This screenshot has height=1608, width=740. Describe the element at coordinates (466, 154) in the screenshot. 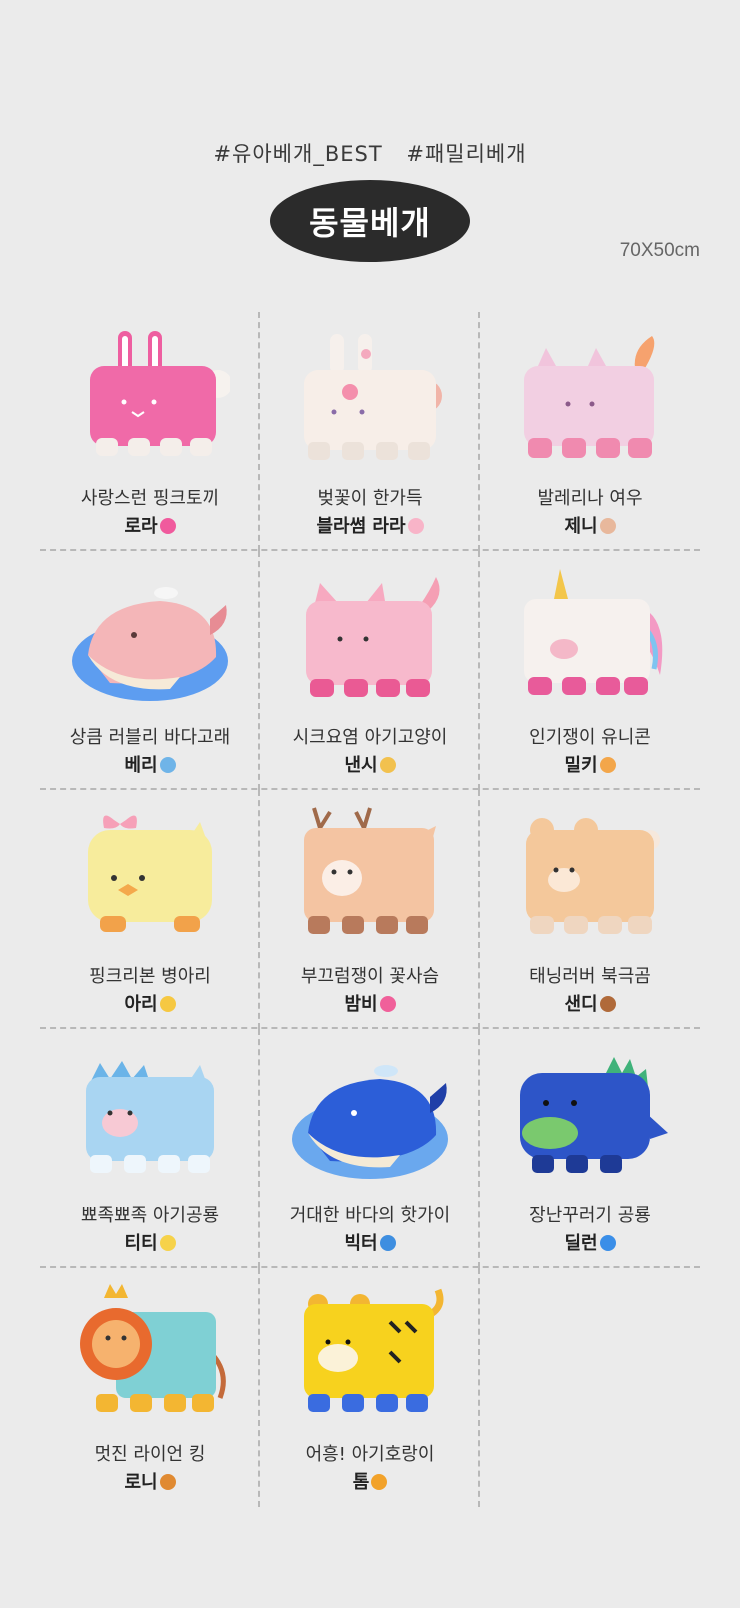

I see `hashtag-family: #패밀리베개` at that location.